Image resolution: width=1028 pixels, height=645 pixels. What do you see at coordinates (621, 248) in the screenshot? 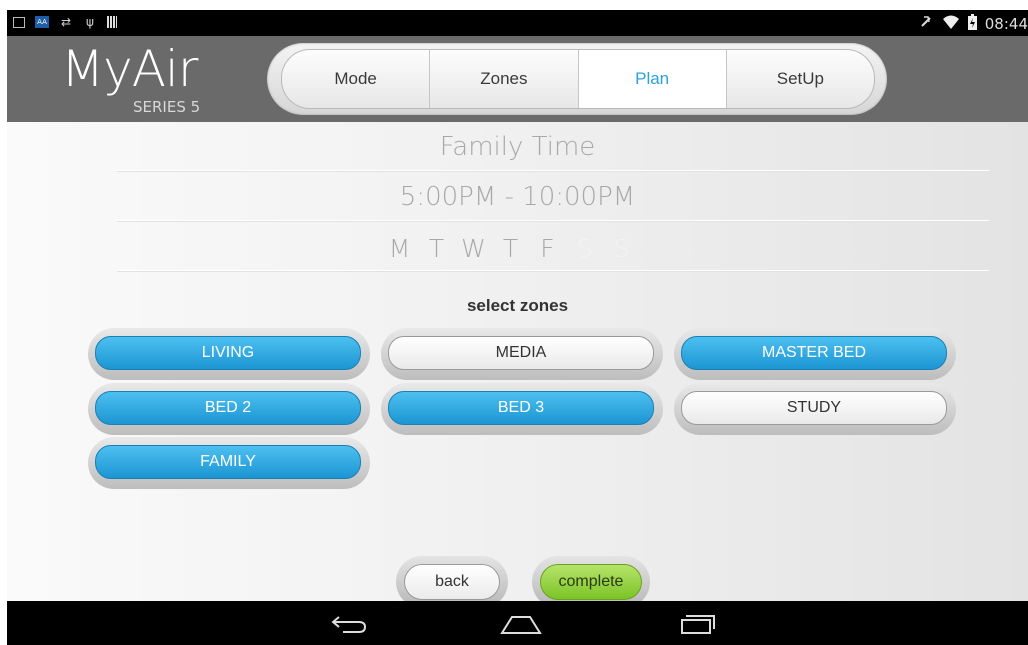
I see `day-sun: S` at bounding box center [621, 248].